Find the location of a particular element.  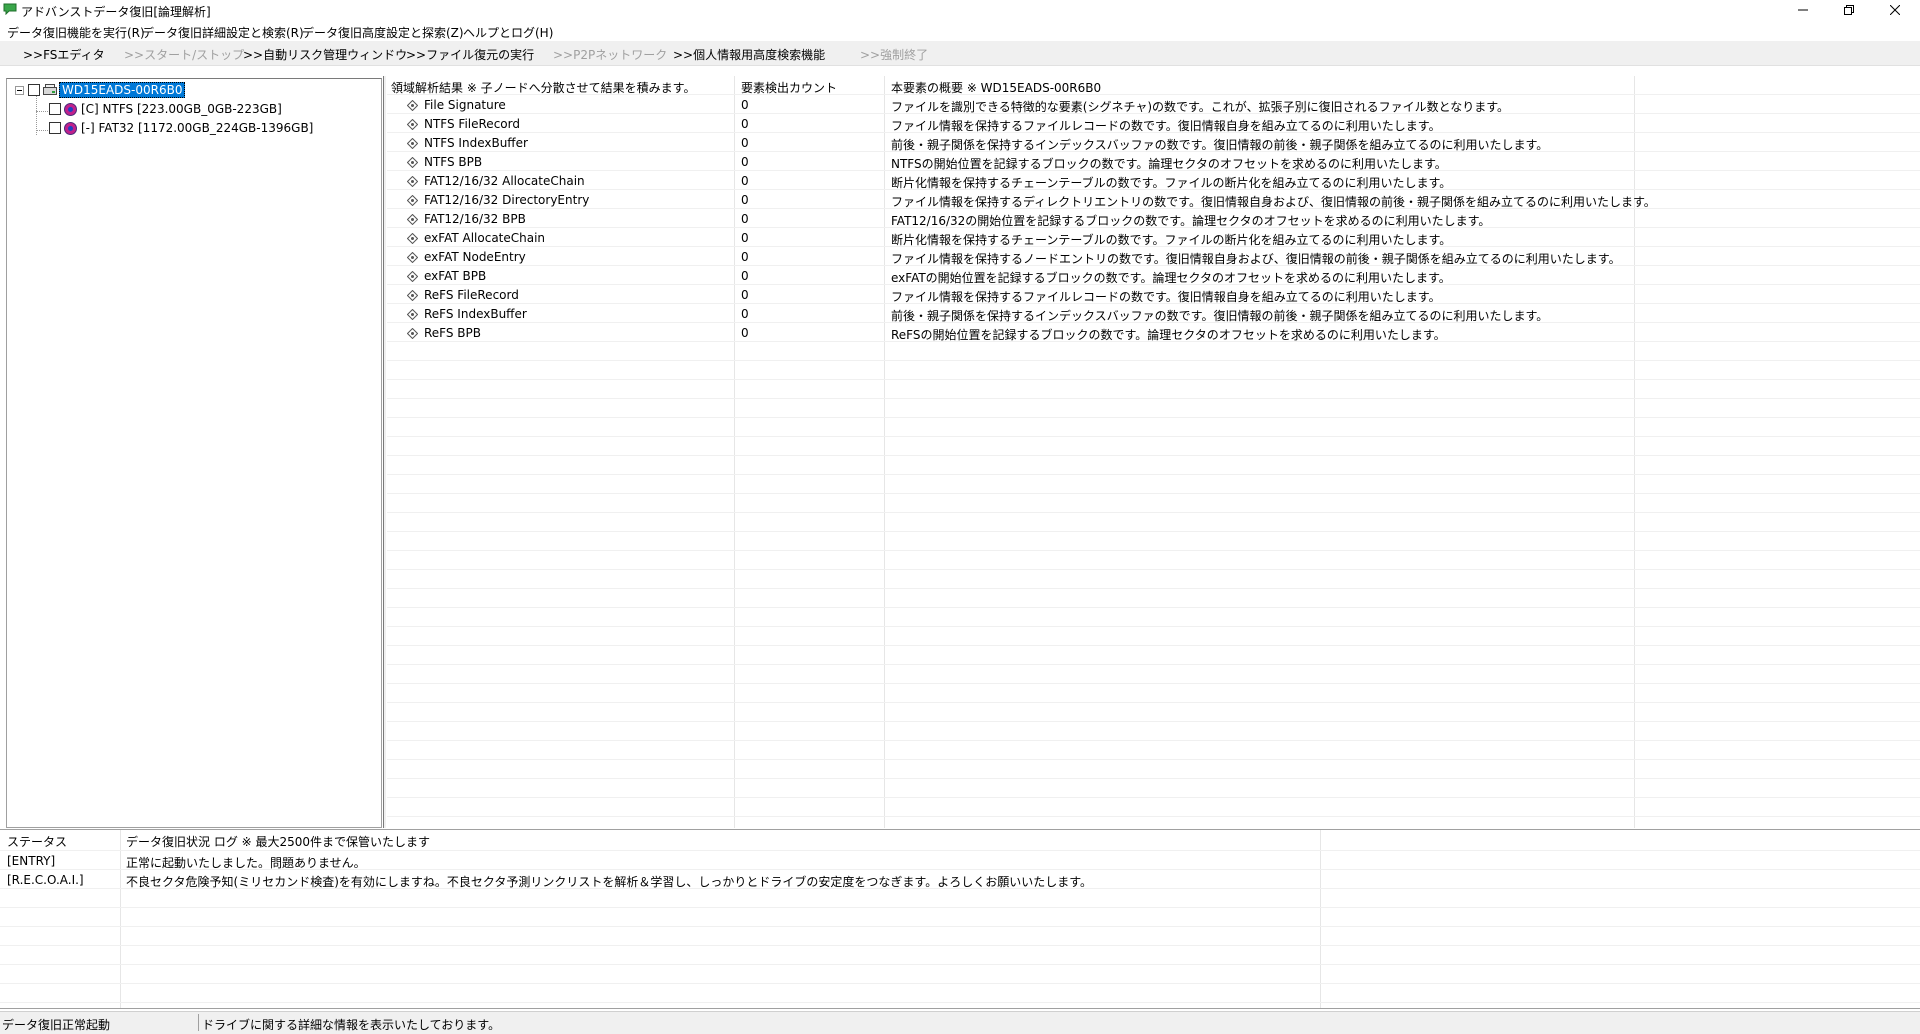

fs-editor-button: >>FSエディタ is located at coordinates (64, 54).